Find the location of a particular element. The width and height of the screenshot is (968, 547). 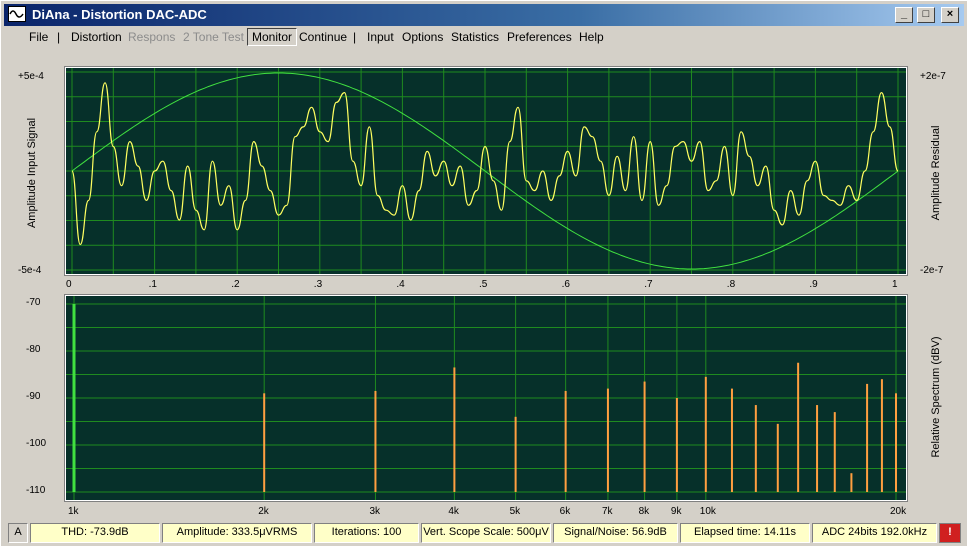

scope-x-tick-label: .8 is located at coordinates (731, 284).